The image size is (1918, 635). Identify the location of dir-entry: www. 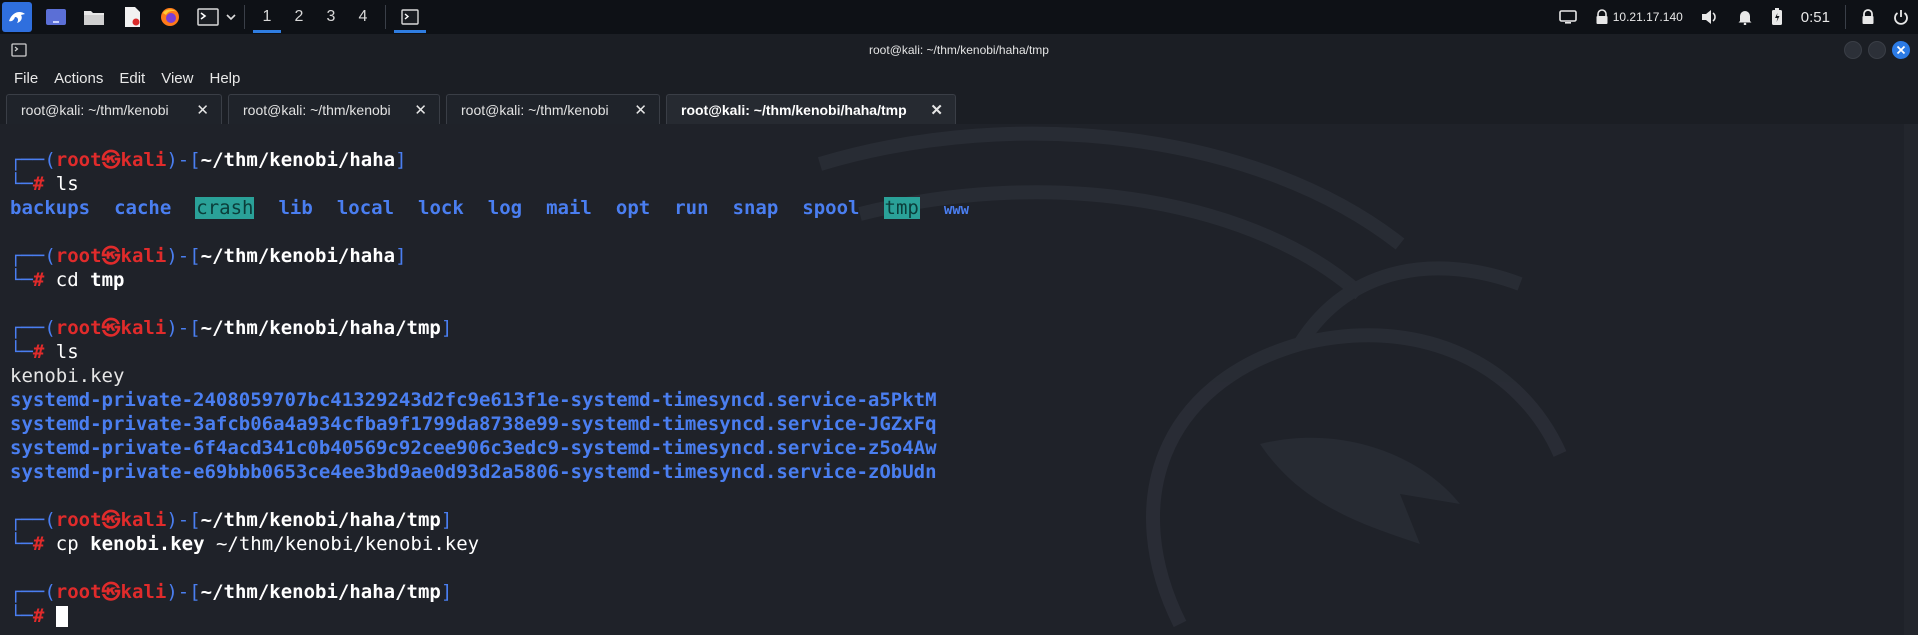
(956, 210).